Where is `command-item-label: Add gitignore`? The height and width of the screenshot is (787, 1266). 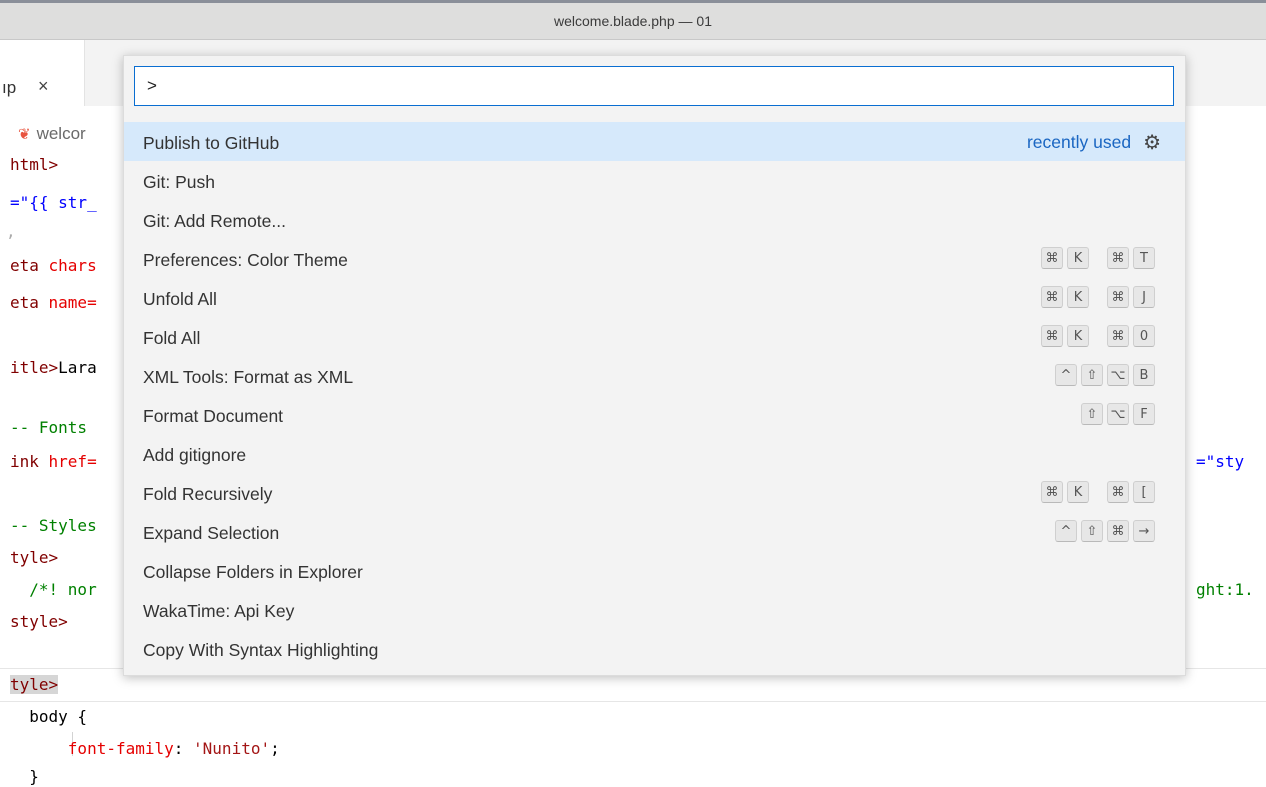
command-item-label: Add gitignore is located at coordinates (195, 455).